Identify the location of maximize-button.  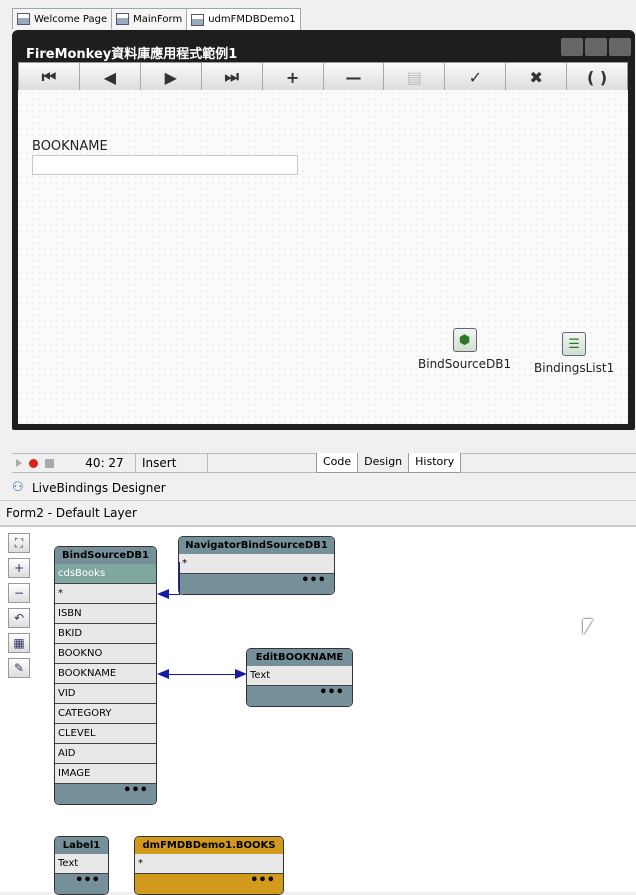
(596, 47).